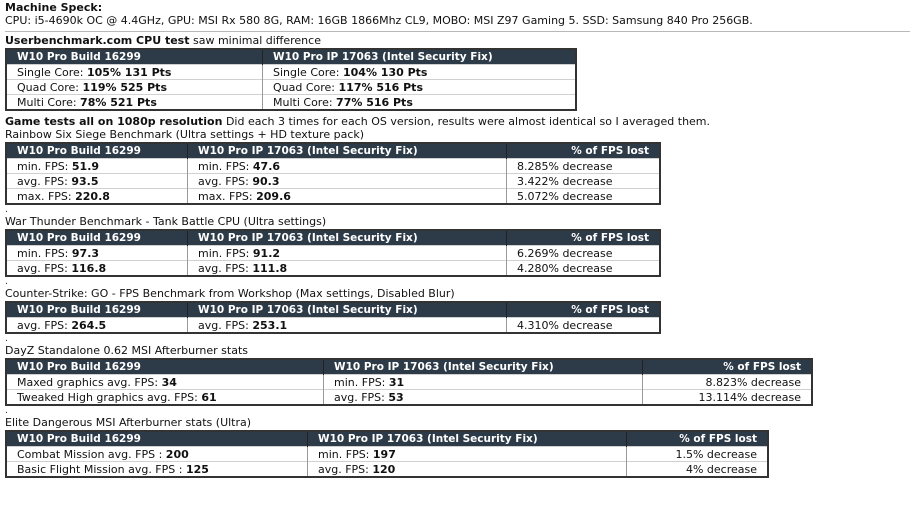  What do you see at coordinates (89, 382) in the screenshot?
I see `cell-label: Maxed graphics avg. FPS:` at bounding box center [89, 382].